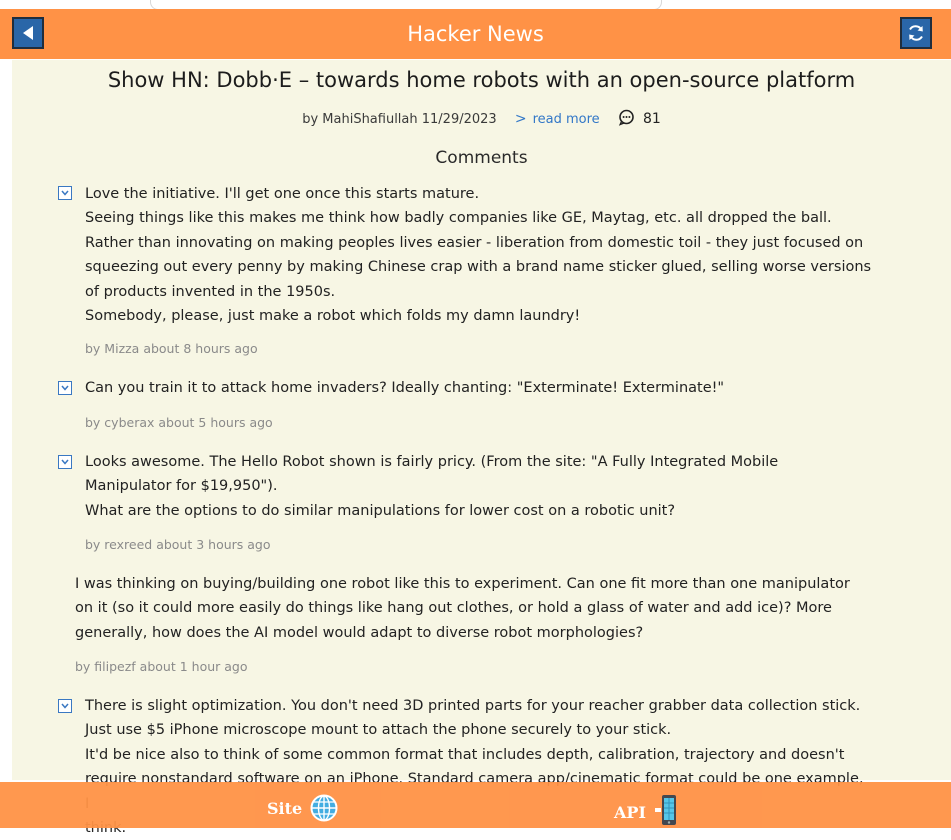 This screenshot has width=951, height=840. I want to click on comment-author: by cyberax about 5 hours ago, so click(179, 422).